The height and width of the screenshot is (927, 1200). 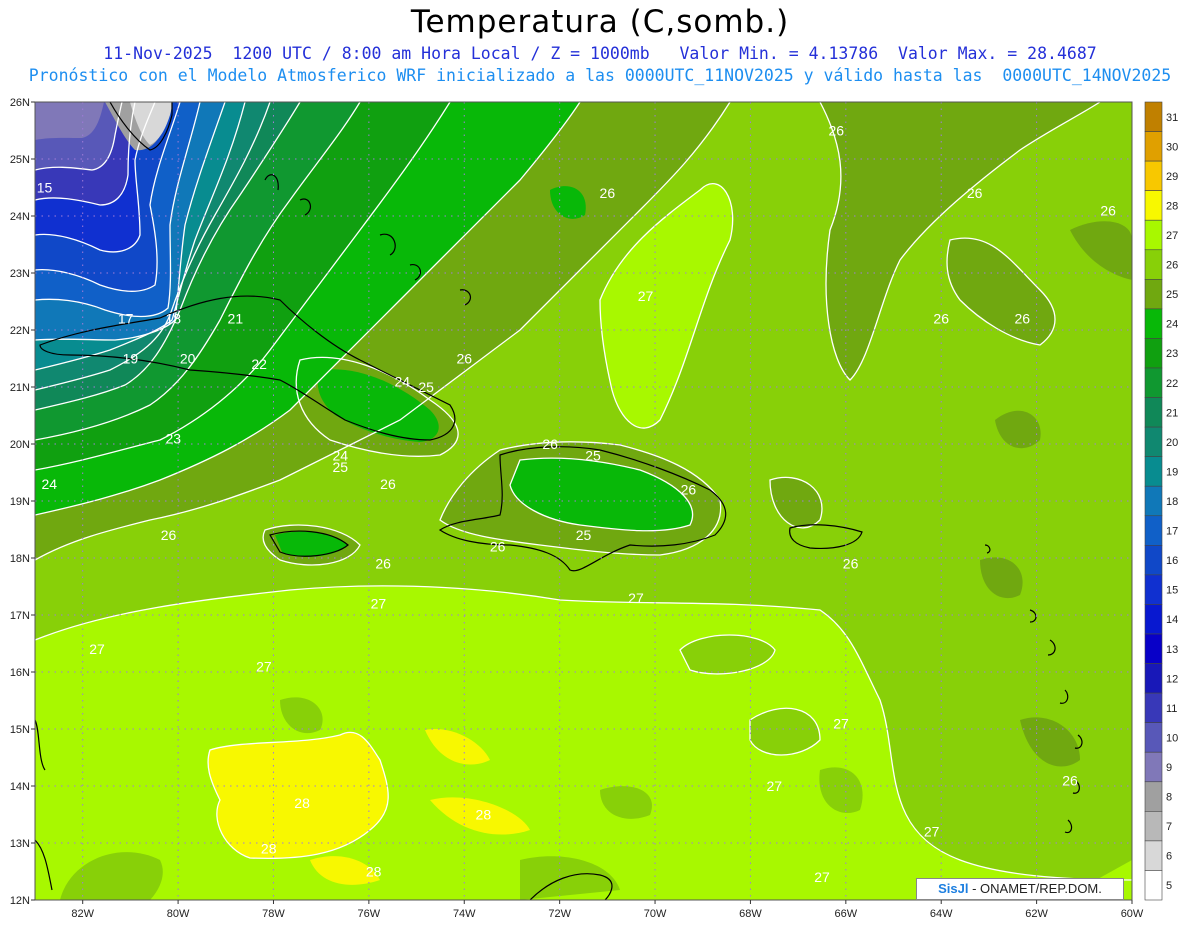 What do you see at coordinates (1169, 827) in the screenshot?
I see `color-bar-label: 7` at bounding box center [1169, 827].